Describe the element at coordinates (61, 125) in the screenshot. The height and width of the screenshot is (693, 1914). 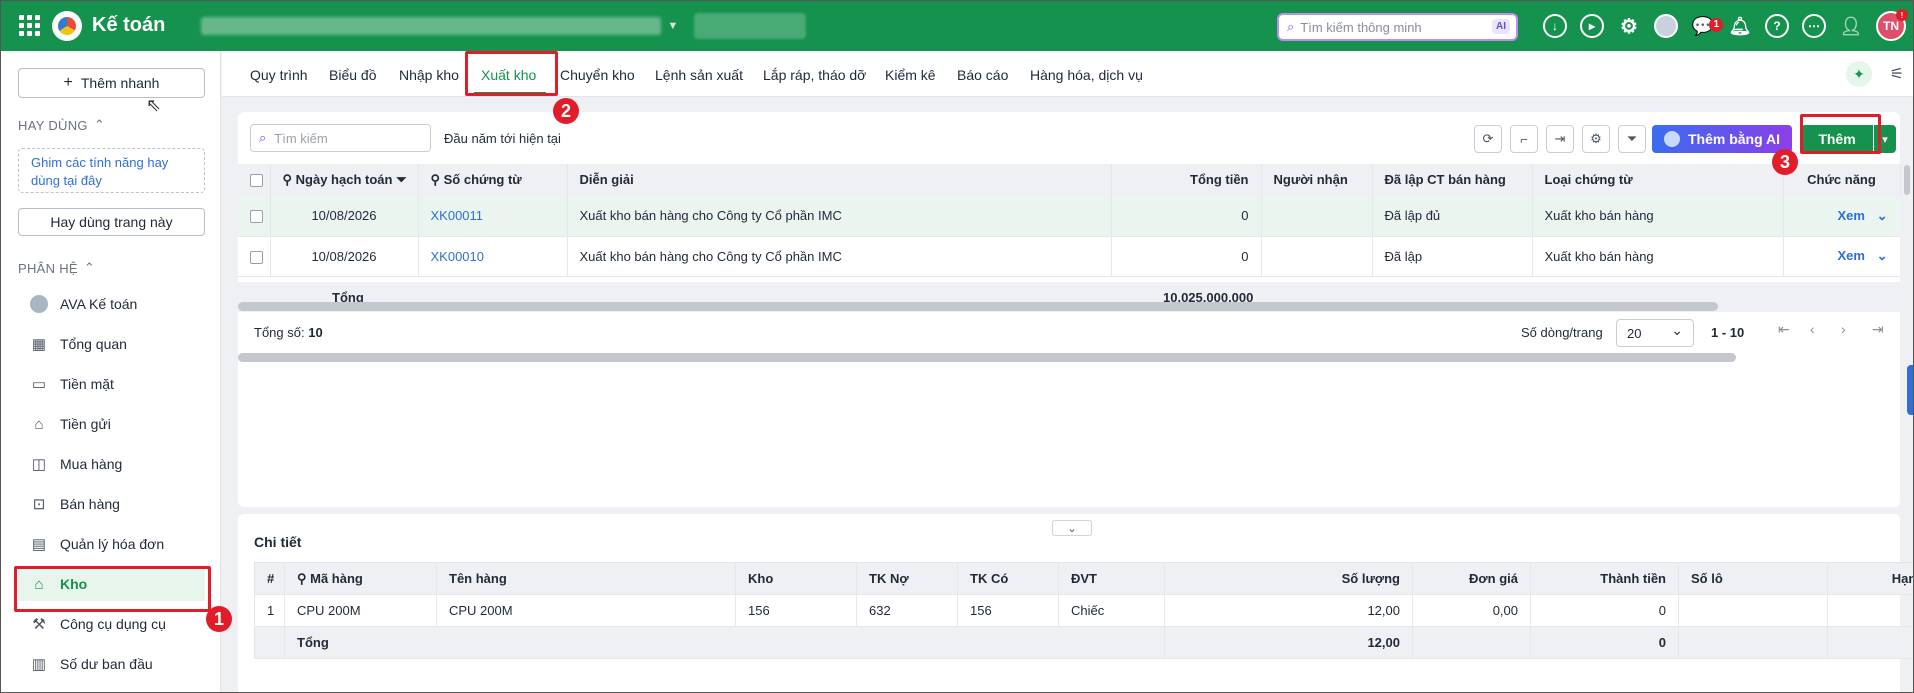
I see `frequent-section-title: HAY DÙNG ⌃` at that location.